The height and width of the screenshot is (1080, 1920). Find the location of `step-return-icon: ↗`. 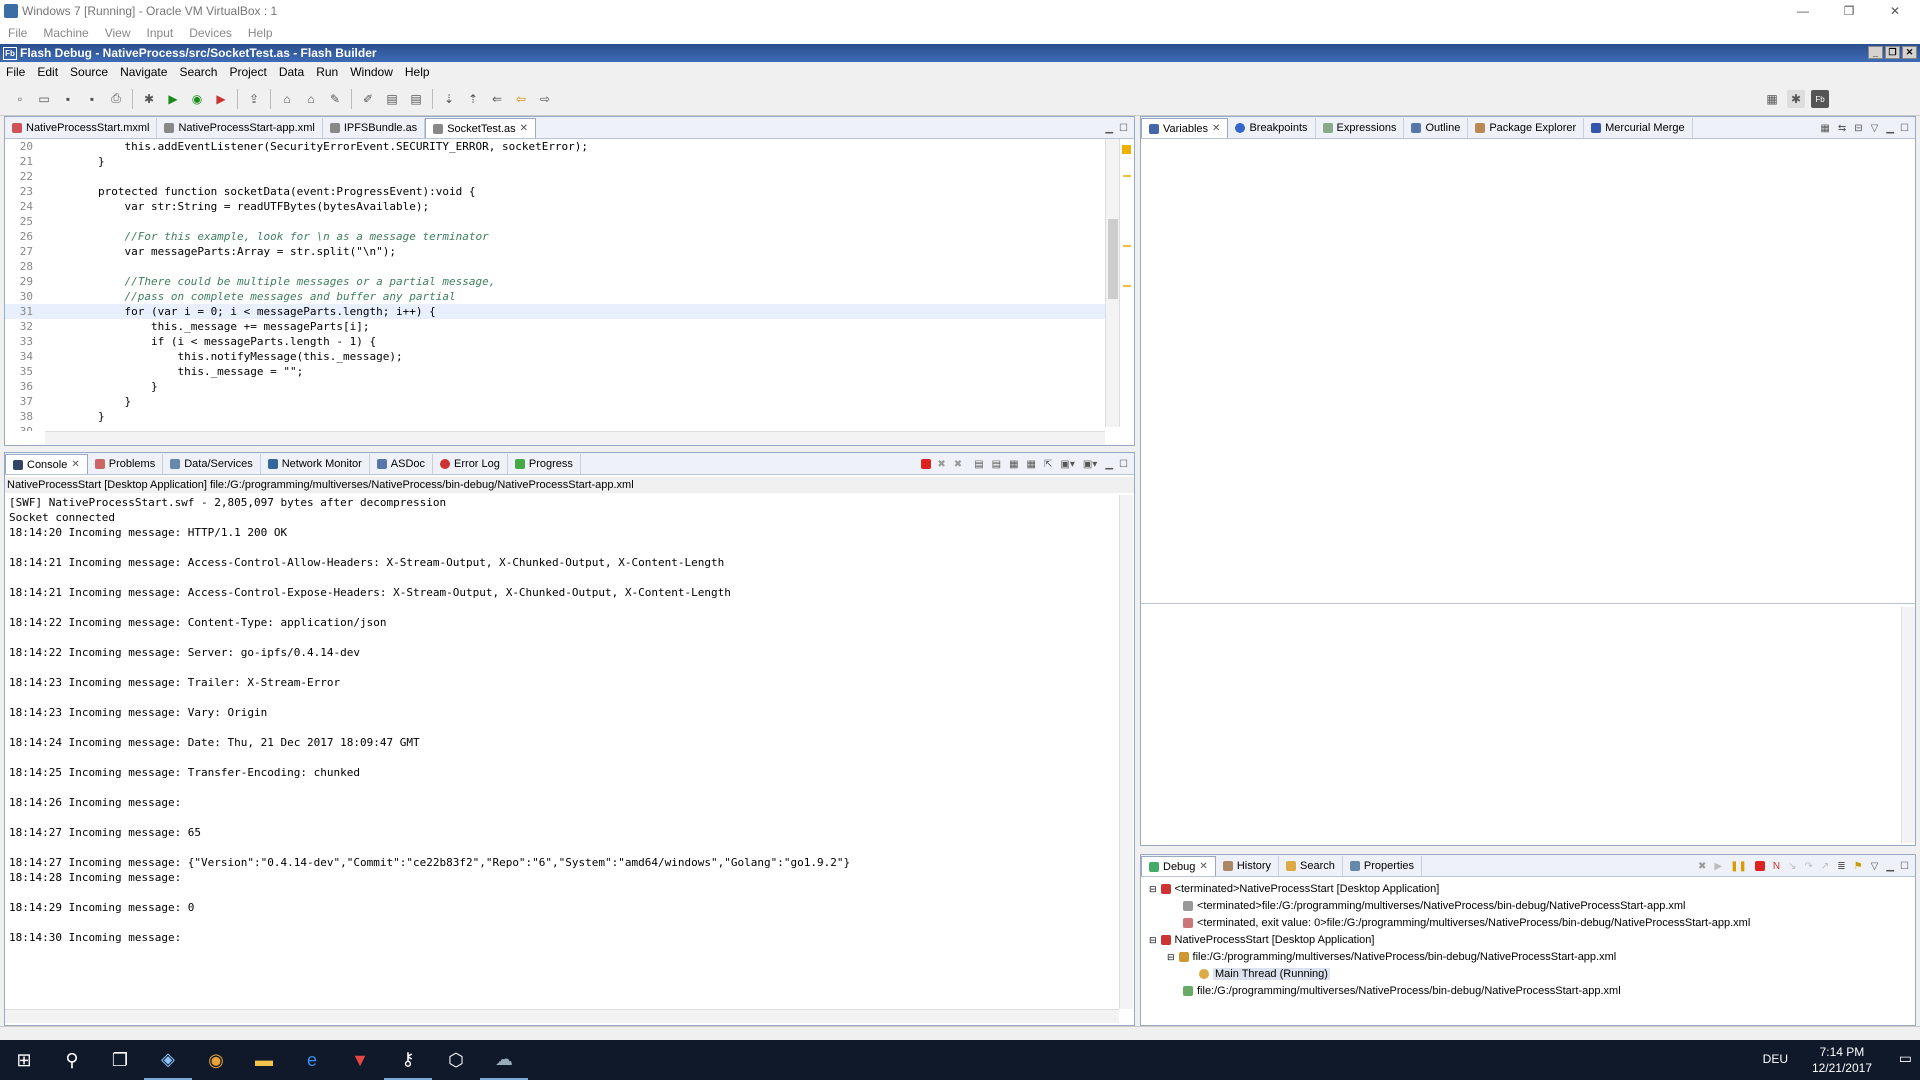

step-return-icon: ↗ is located at coordinates (1825, 866).